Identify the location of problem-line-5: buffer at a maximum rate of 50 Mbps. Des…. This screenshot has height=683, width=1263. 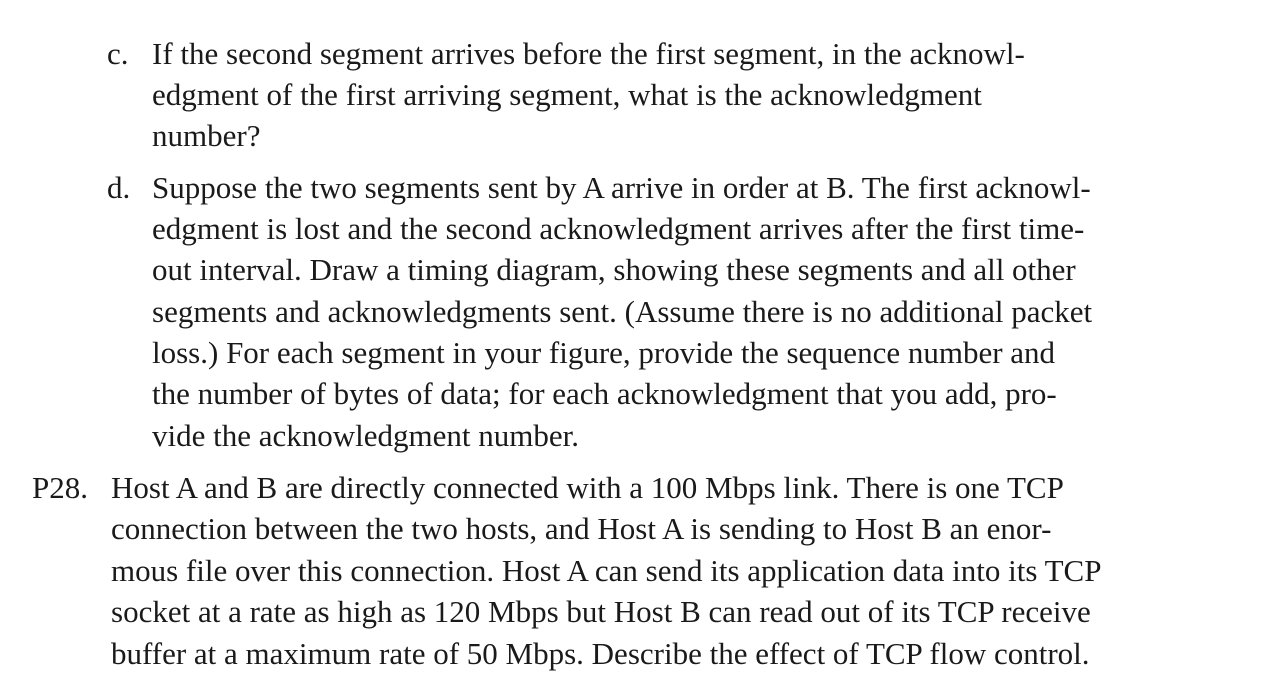
(600, 653).